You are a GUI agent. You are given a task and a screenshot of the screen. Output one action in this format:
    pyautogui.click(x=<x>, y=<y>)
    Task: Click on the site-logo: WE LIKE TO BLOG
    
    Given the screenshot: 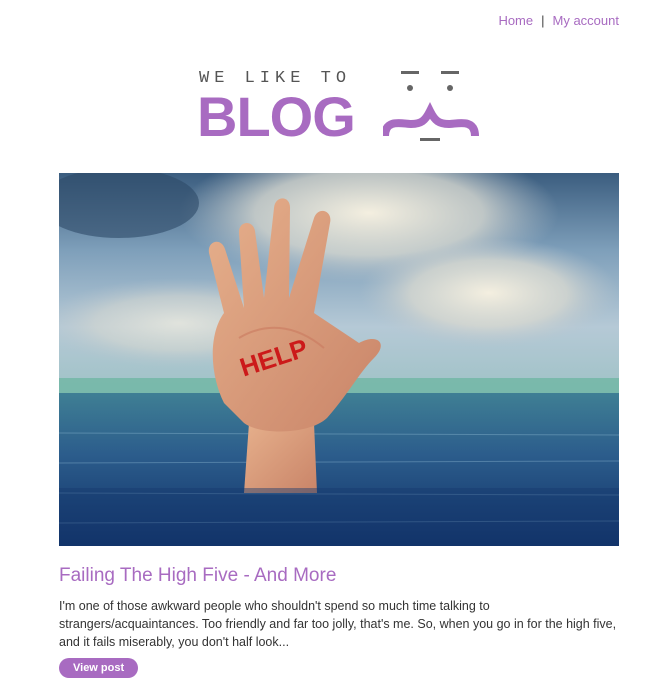 What is the action you would take?
    pyautogui.click(x=342, y=107)
    